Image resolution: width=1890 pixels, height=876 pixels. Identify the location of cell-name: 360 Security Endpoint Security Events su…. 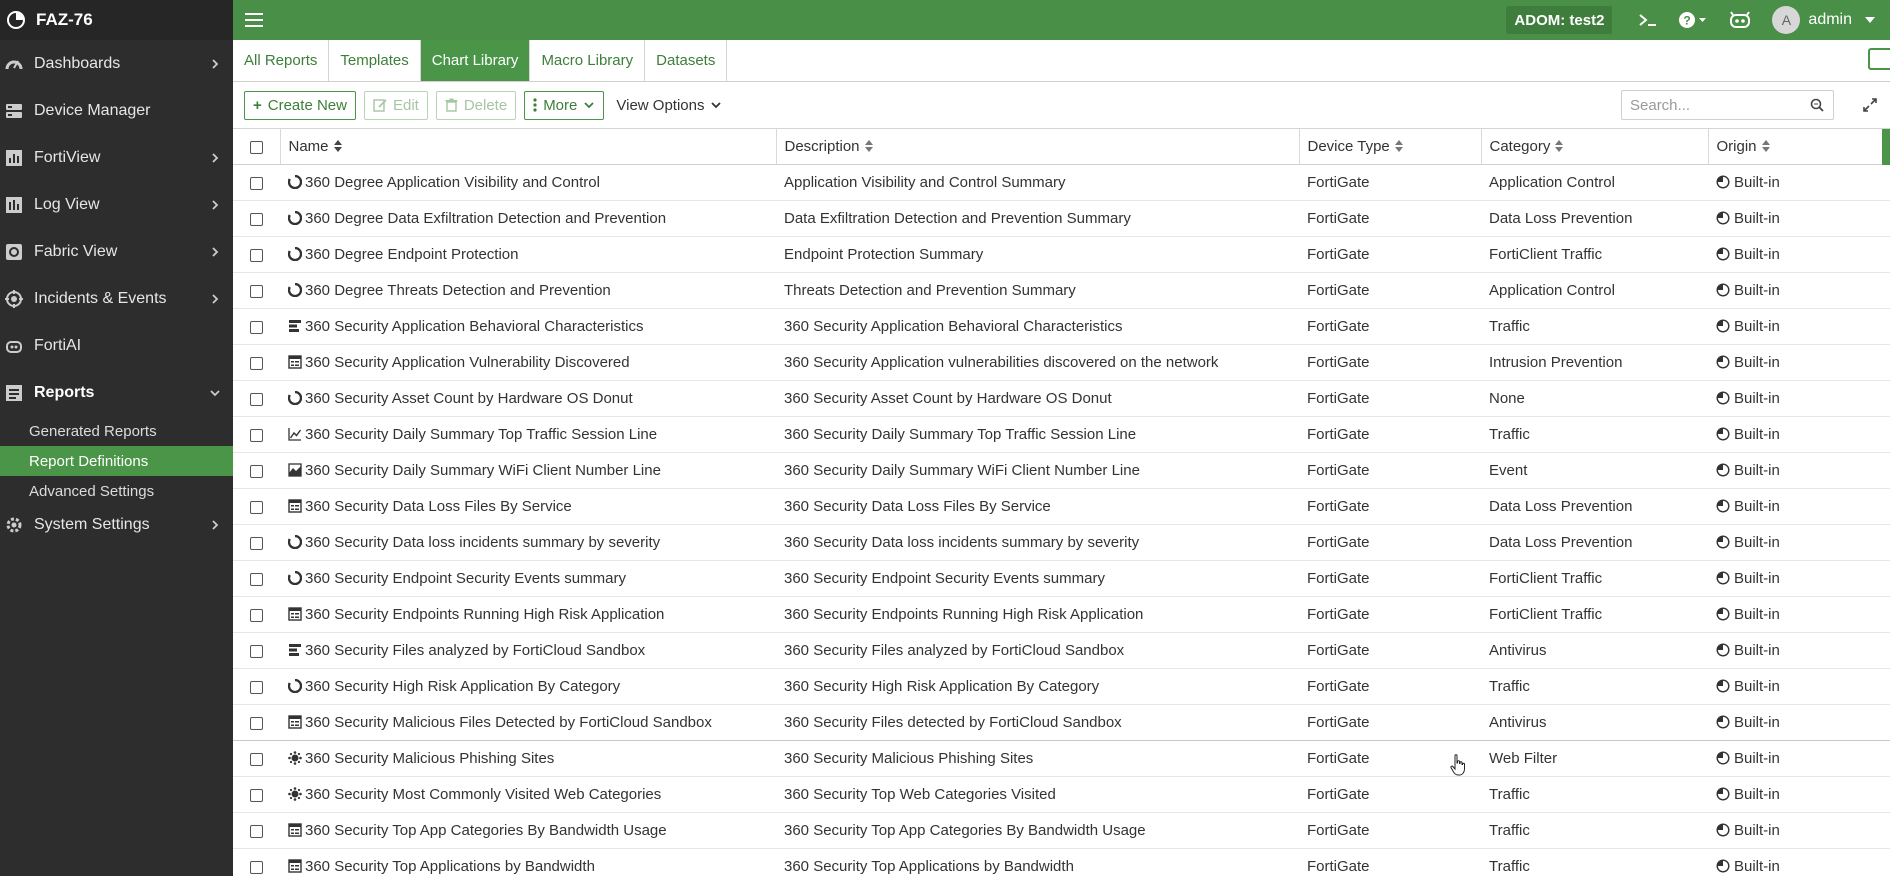
(528, 578).